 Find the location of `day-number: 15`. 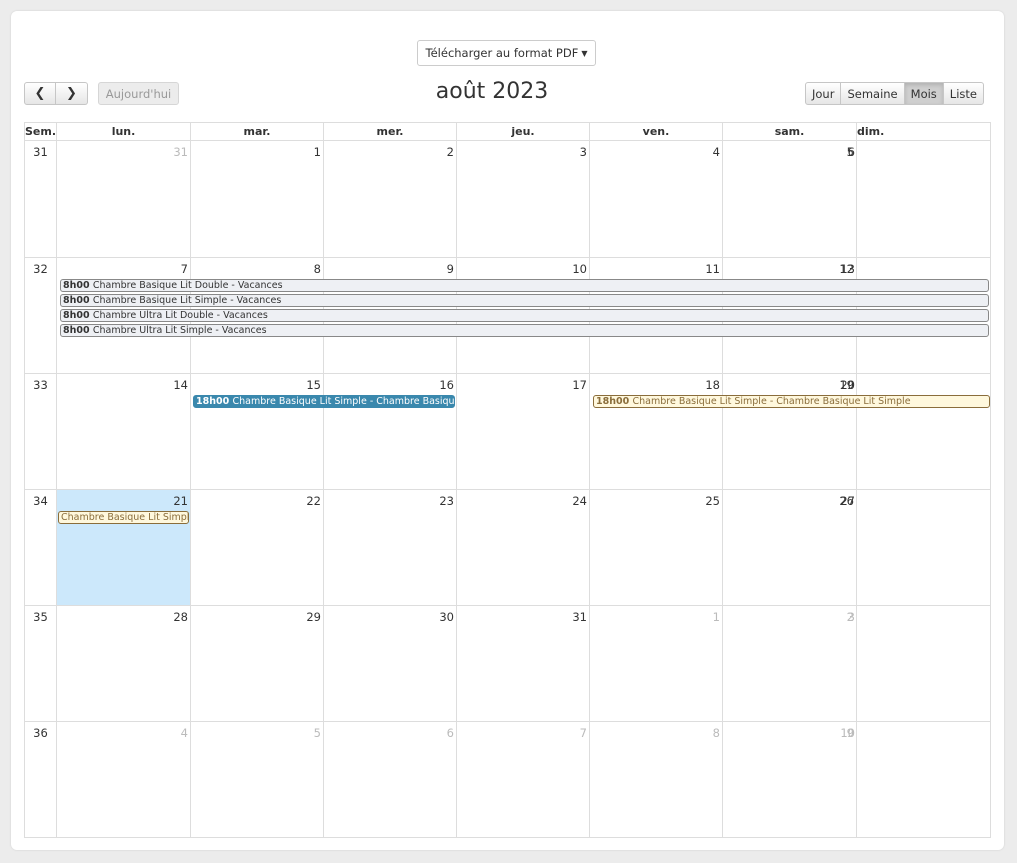

day-number: 15 is located at coordinates (313, 385).